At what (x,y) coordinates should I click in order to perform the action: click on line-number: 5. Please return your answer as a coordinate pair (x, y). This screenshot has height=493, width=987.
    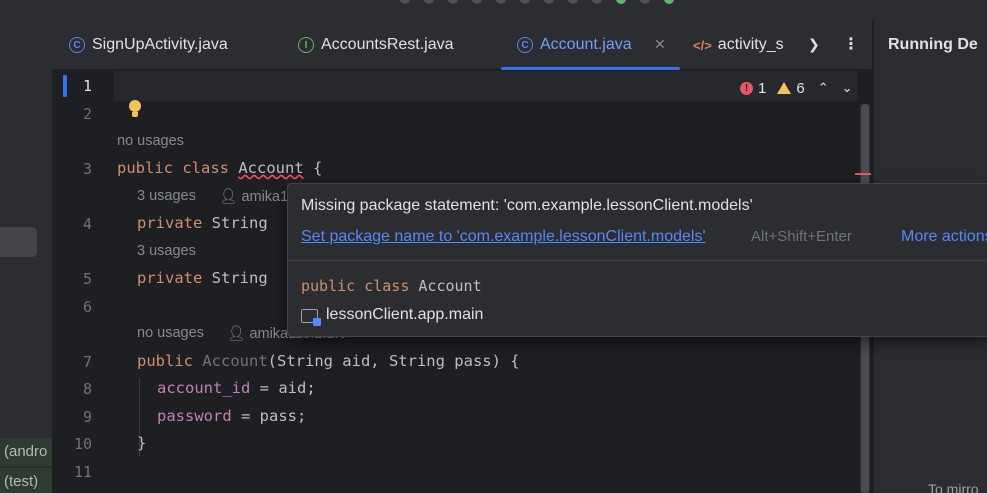
    Looking at the image, I should click on (87, 279).